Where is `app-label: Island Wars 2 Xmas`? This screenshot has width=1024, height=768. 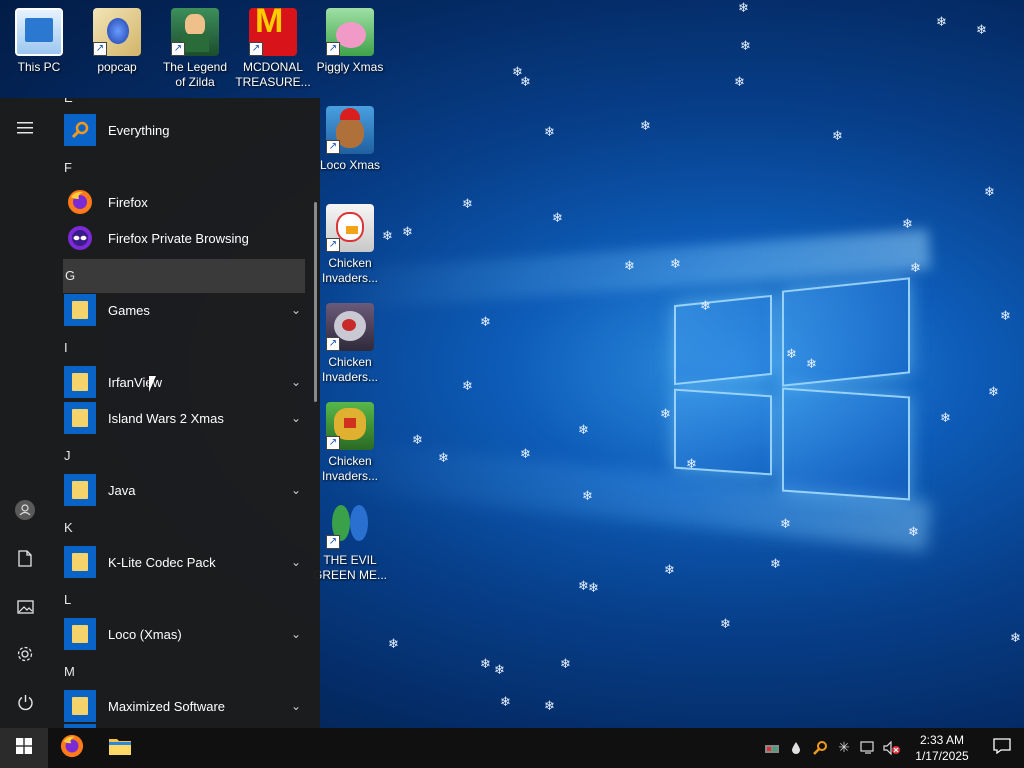
app-label: Island Wars 2 Xmas is located at coordinates (166, 418).